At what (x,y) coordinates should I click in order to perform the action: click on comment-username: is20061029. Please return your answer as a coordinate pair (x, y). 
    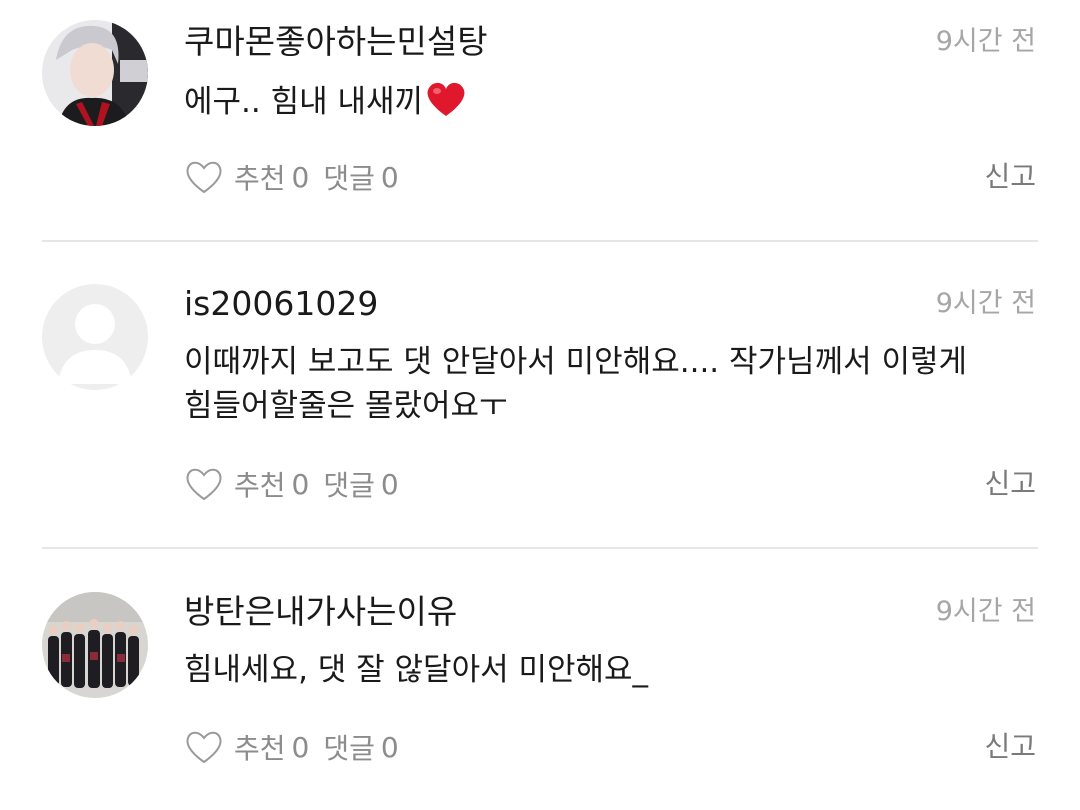
    Looking at the image, I should click on (281, 304).